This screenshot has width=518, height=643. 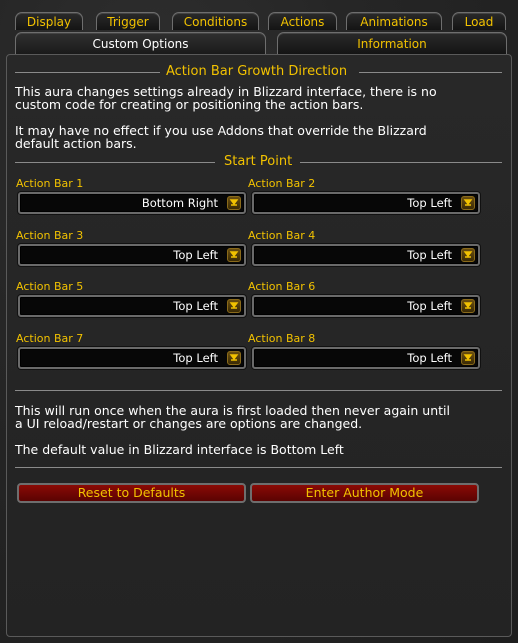 What do you see at coordinates (282, 235) in the screenshot?
I see `action-bar-4-label: Action Bar 4` at bounding box center [282, 235].